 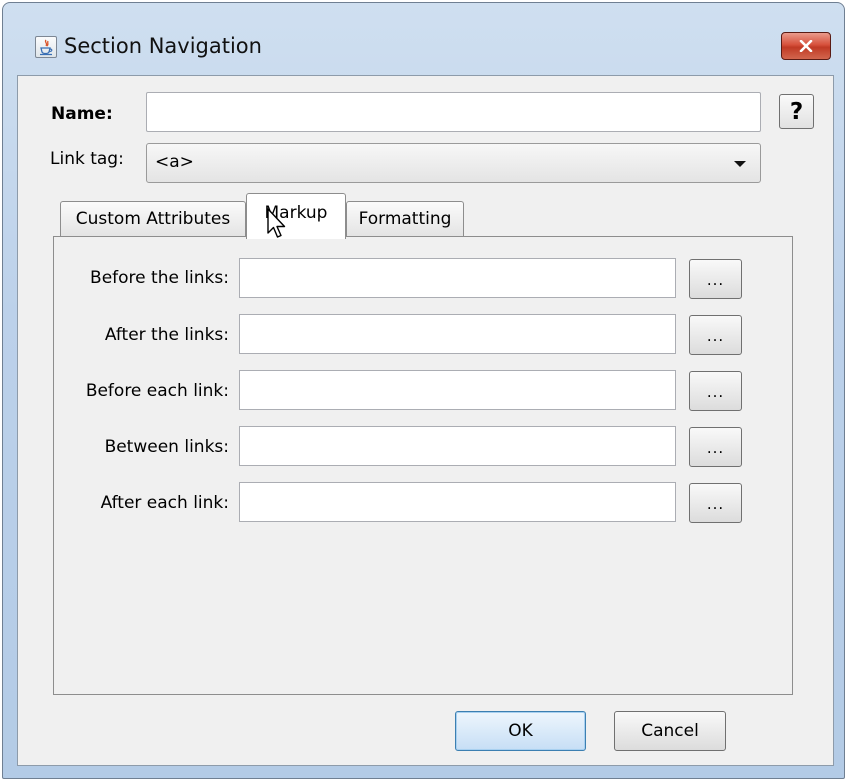 What do you see at coordinates (457, 334) in the screenshot?
I see `after-links-input` at bounding box center [457, 334].